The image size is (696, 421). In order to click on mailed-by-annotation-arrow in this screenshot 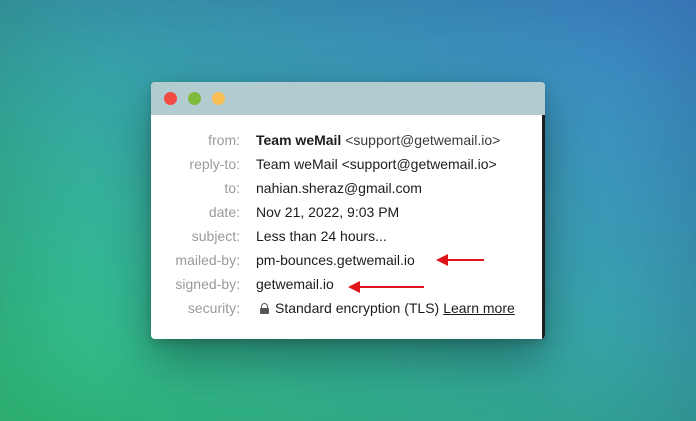, I will do `click(460, 260)`.